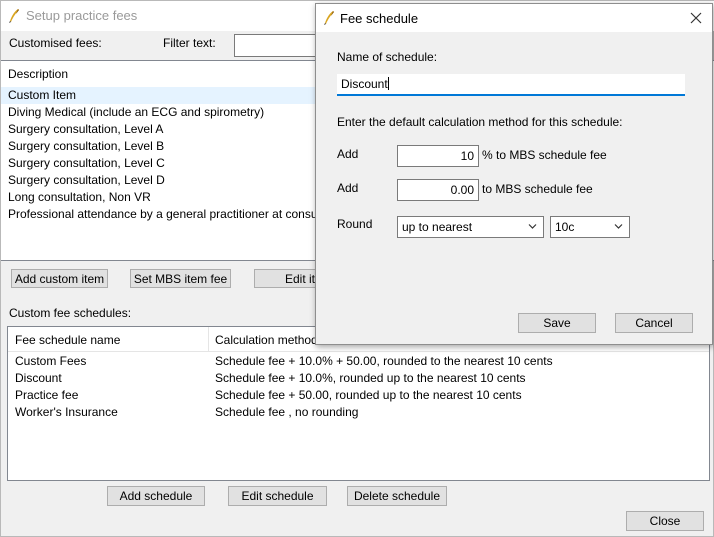 This screenshot has height=537, width=714. I want to click on list-item: Surgery consultation, Level D, so click(86, 180).